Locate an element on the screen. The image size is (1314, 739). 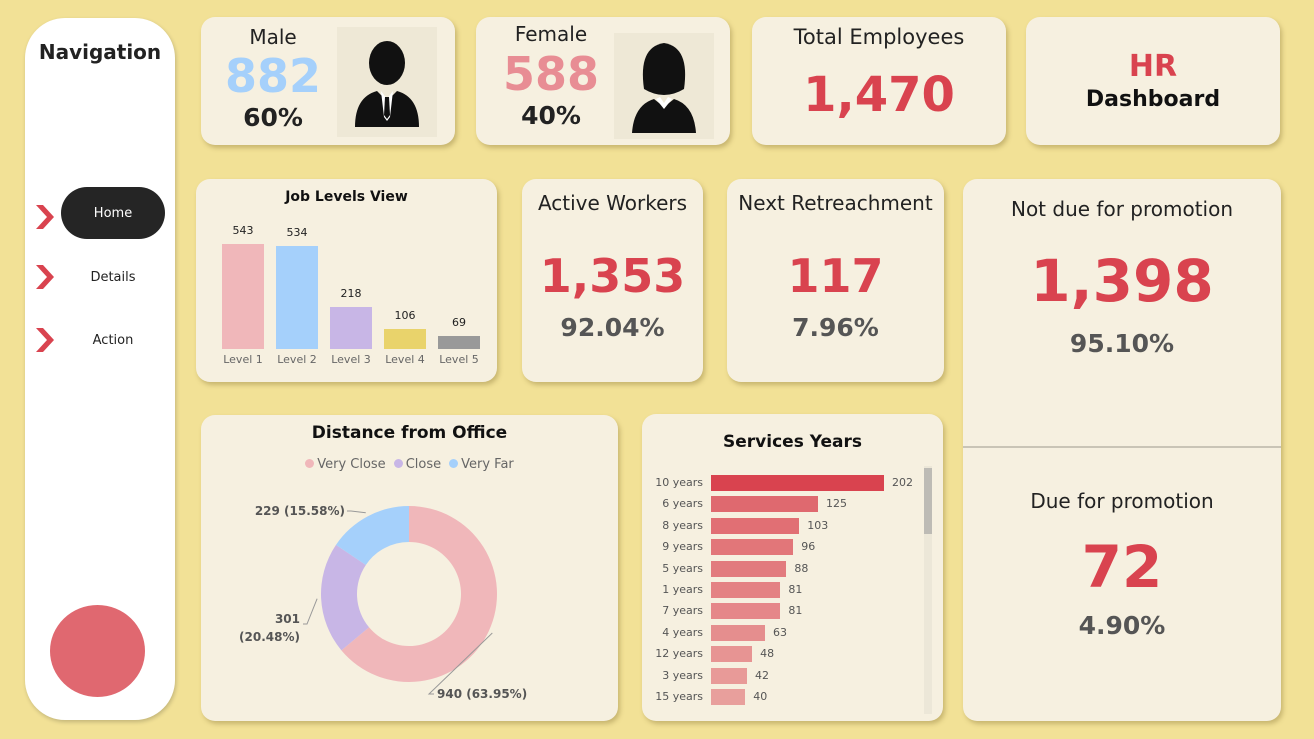
donut-data-label: (20.48%) is located at coordinates (269, 637).